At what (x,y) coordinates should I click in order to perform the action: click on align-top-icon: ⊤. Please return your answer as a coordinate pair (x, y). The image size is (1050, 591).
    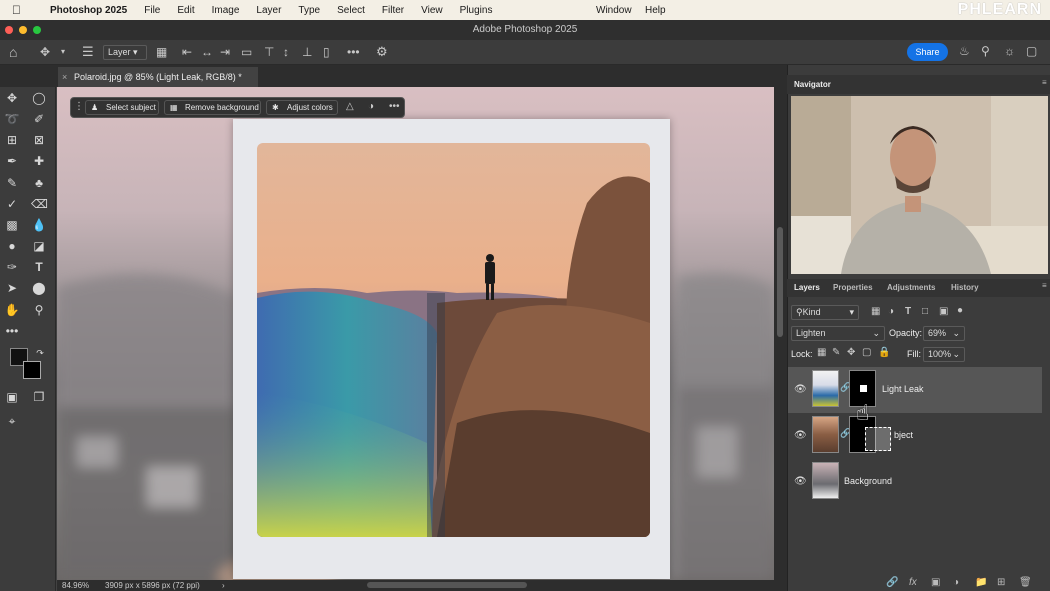
    Looking at the image, I should click on (269, 52).